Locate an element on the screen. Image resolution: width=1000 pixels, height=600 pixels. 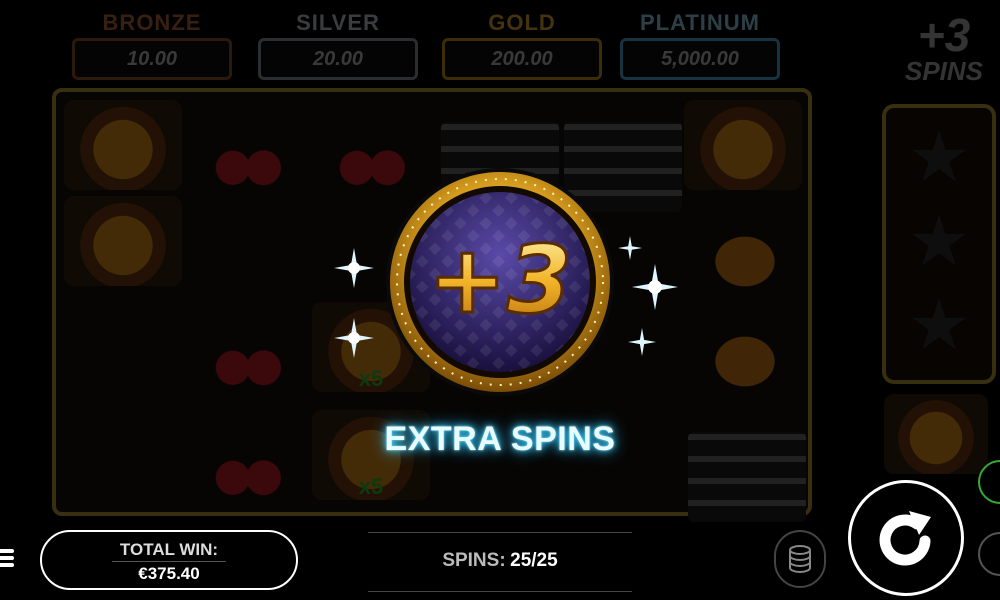
side-bonus-amount: +3 is located at coordinates (944, 35).